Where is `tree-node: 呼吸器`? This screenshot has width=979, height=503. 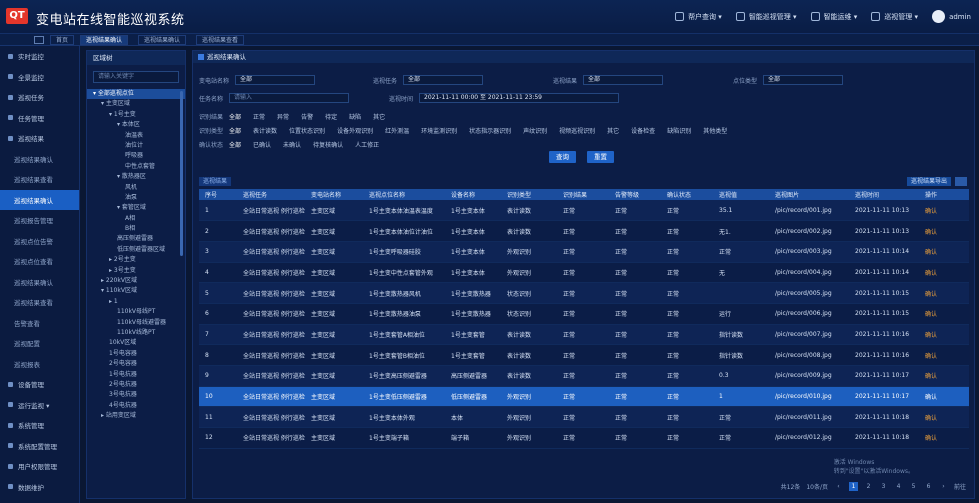 tree-node: 呼吸器 is located at coordinates (136, 156).